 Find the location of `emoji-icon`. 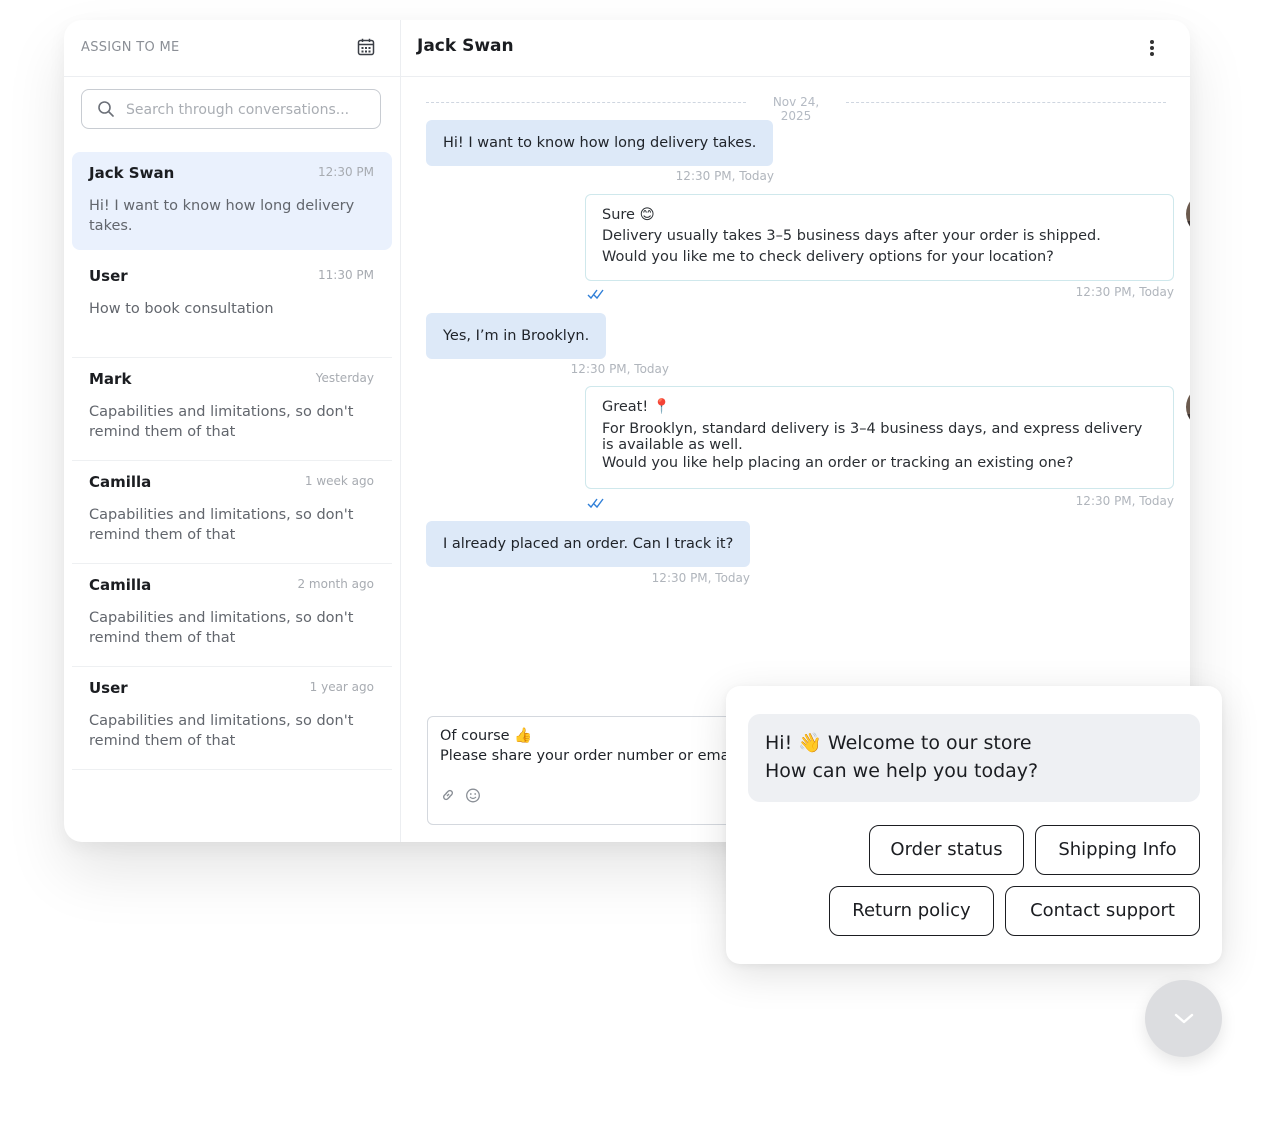

emoji-icon is located at coordinates (473, 795).